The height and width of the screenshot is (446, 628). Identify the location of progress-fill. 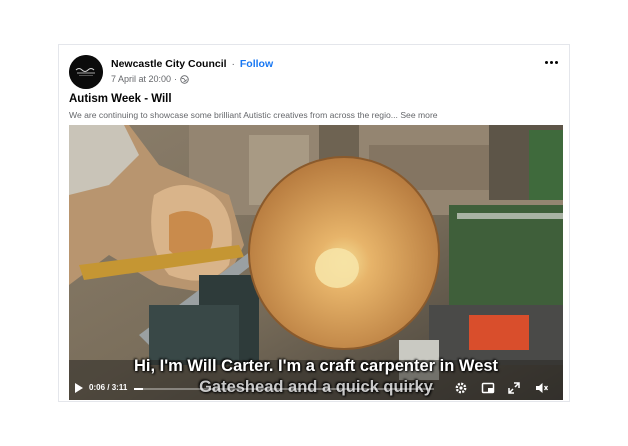
(139, 389).